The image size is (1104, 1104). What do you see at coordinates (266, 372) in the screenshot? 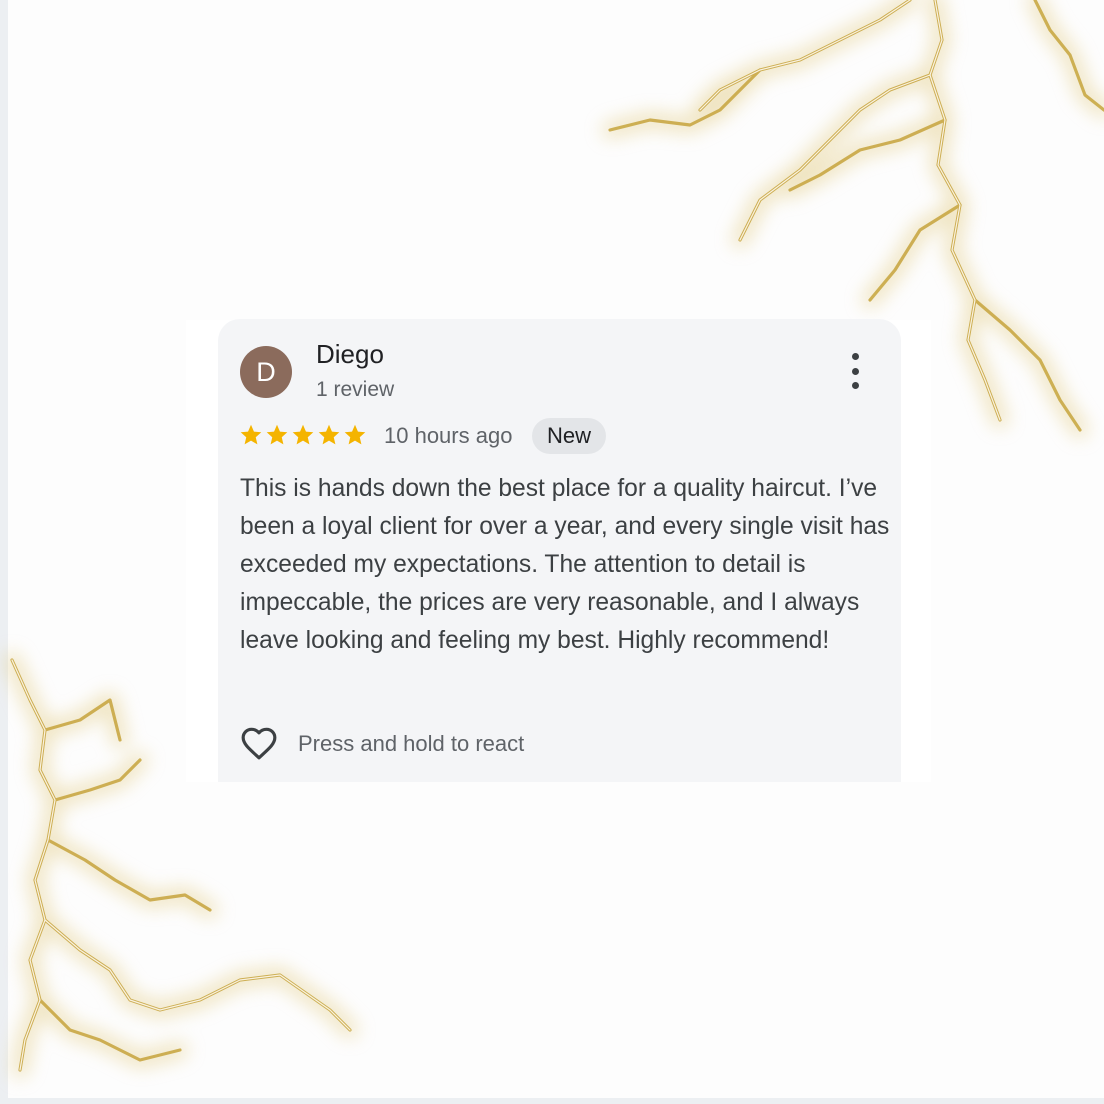
I see `reviewer-avatar: D` at bounding box center [266, 372].